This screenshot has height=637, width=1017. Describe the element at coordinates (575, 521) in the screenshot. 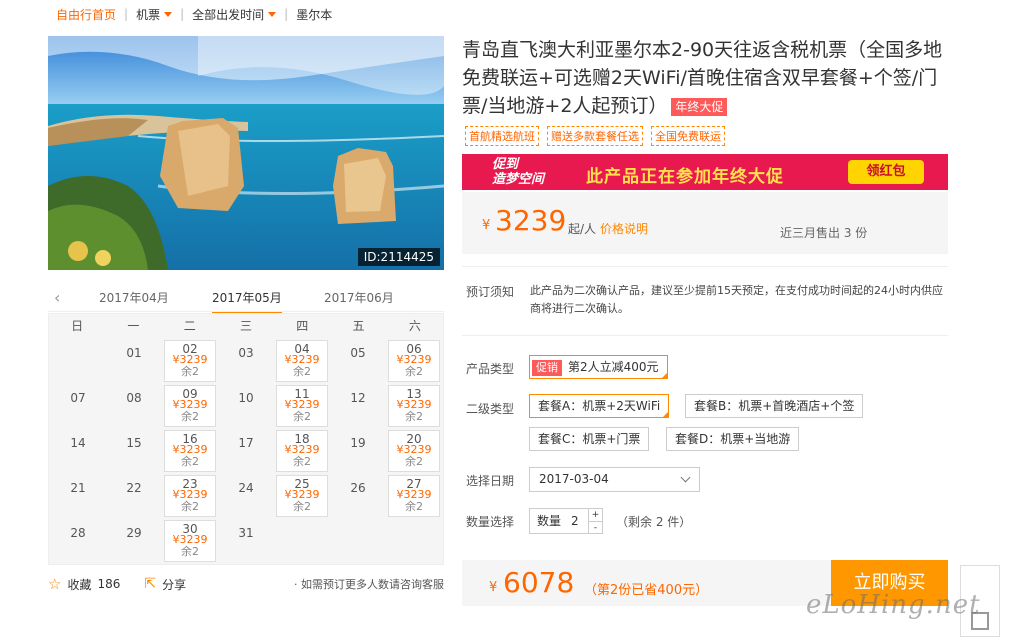

I see `quantity-value: 2` at that location.